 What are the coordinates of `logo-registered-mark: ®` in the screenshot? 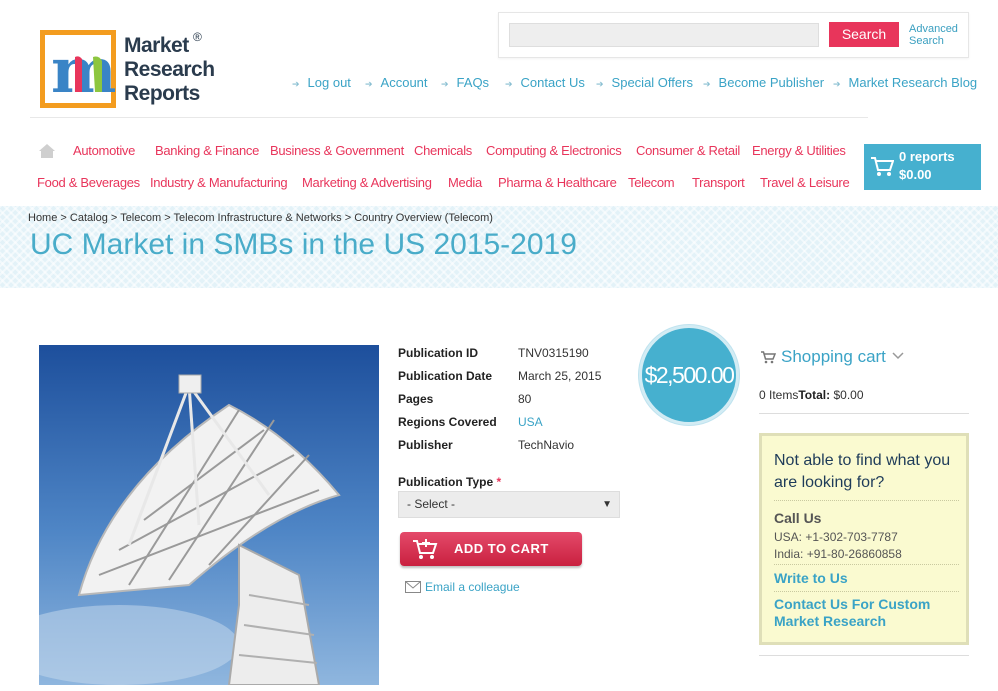 It's located at (197, 37).